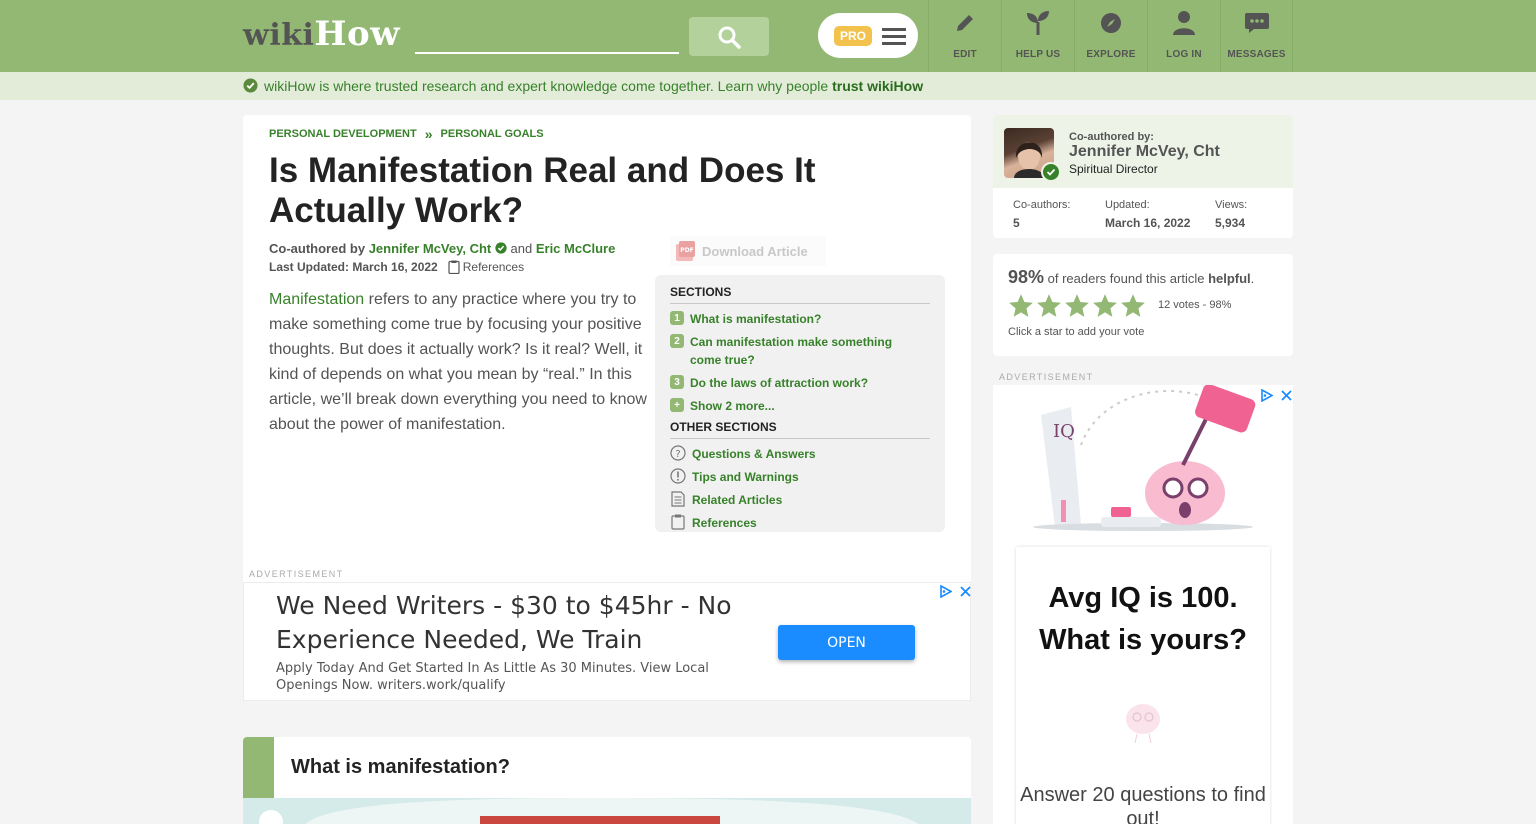 This screenshot has width=1536, height=824. Describe the element at coordinates (1143, 619) in the screenshot. I see `ad-title: Avg IQ is 100. What is yours?` at that location.